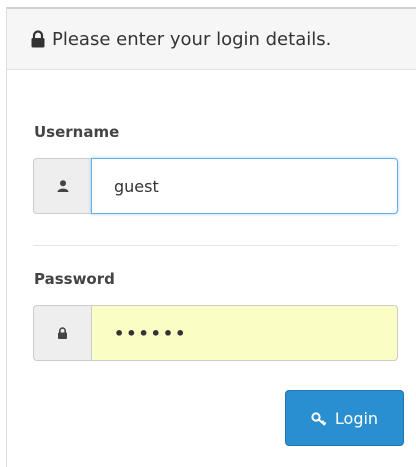 Image resolution: width=416 pixels, height=467 pixels. What do you see at coordinates (356, 418) in the screenshot?
I see `login-button-label: Login` at bounding box center [356, 418].